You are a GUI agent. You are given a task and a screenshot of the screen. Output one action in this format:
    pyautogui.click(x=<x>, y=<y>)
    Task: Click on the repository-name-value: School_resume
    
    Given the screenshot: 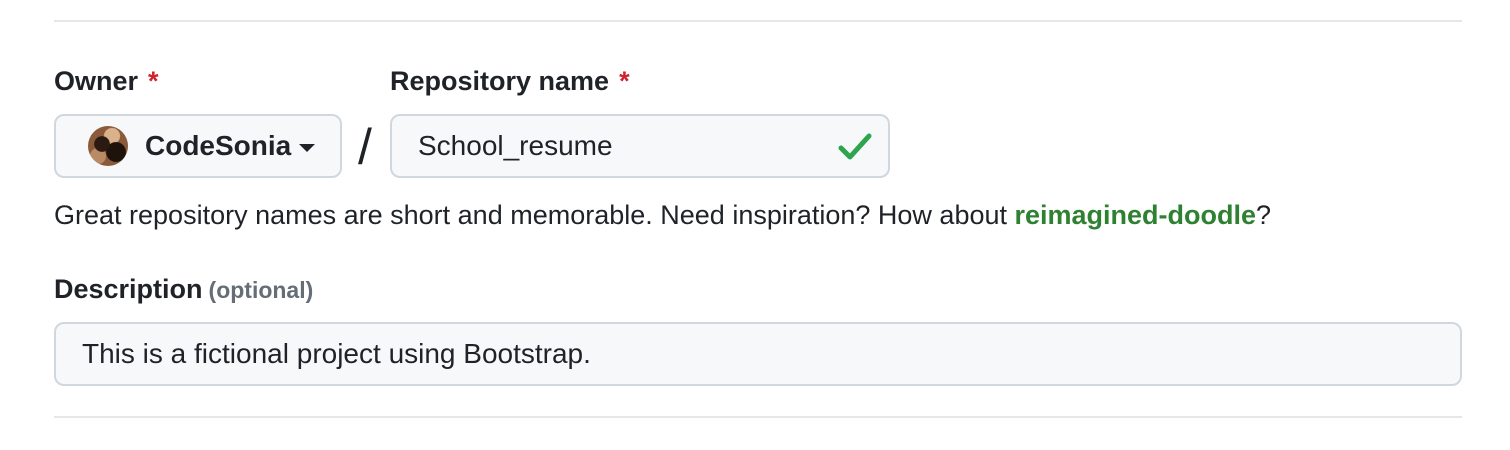 What is the action you would take?
    pyautogui.click(x=515, y=145)
    